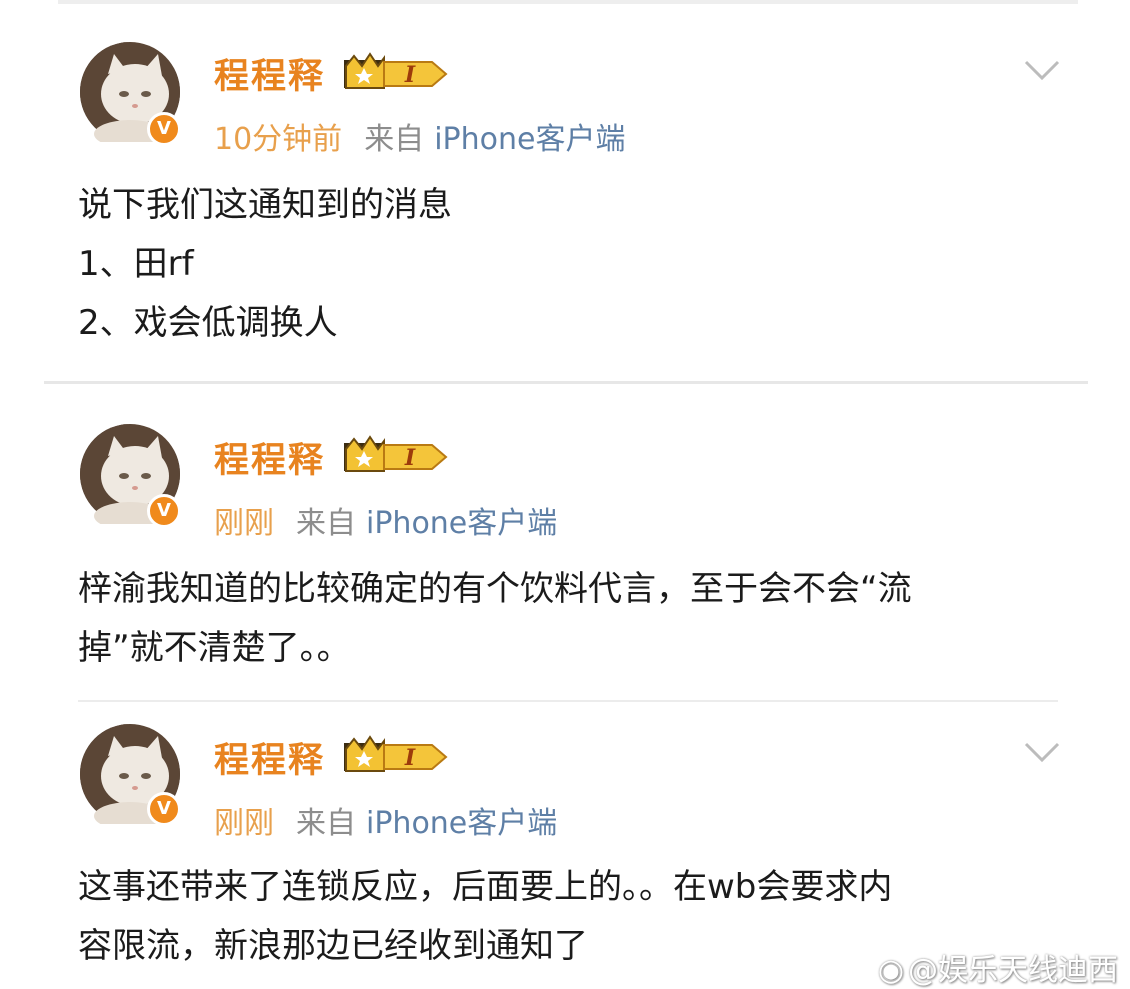 The image size is (1130, 989). What do you see at coordinates (278, 139) in the screenshot?
I see `post-time: 10分钟前` at bounding box center [278, 139].